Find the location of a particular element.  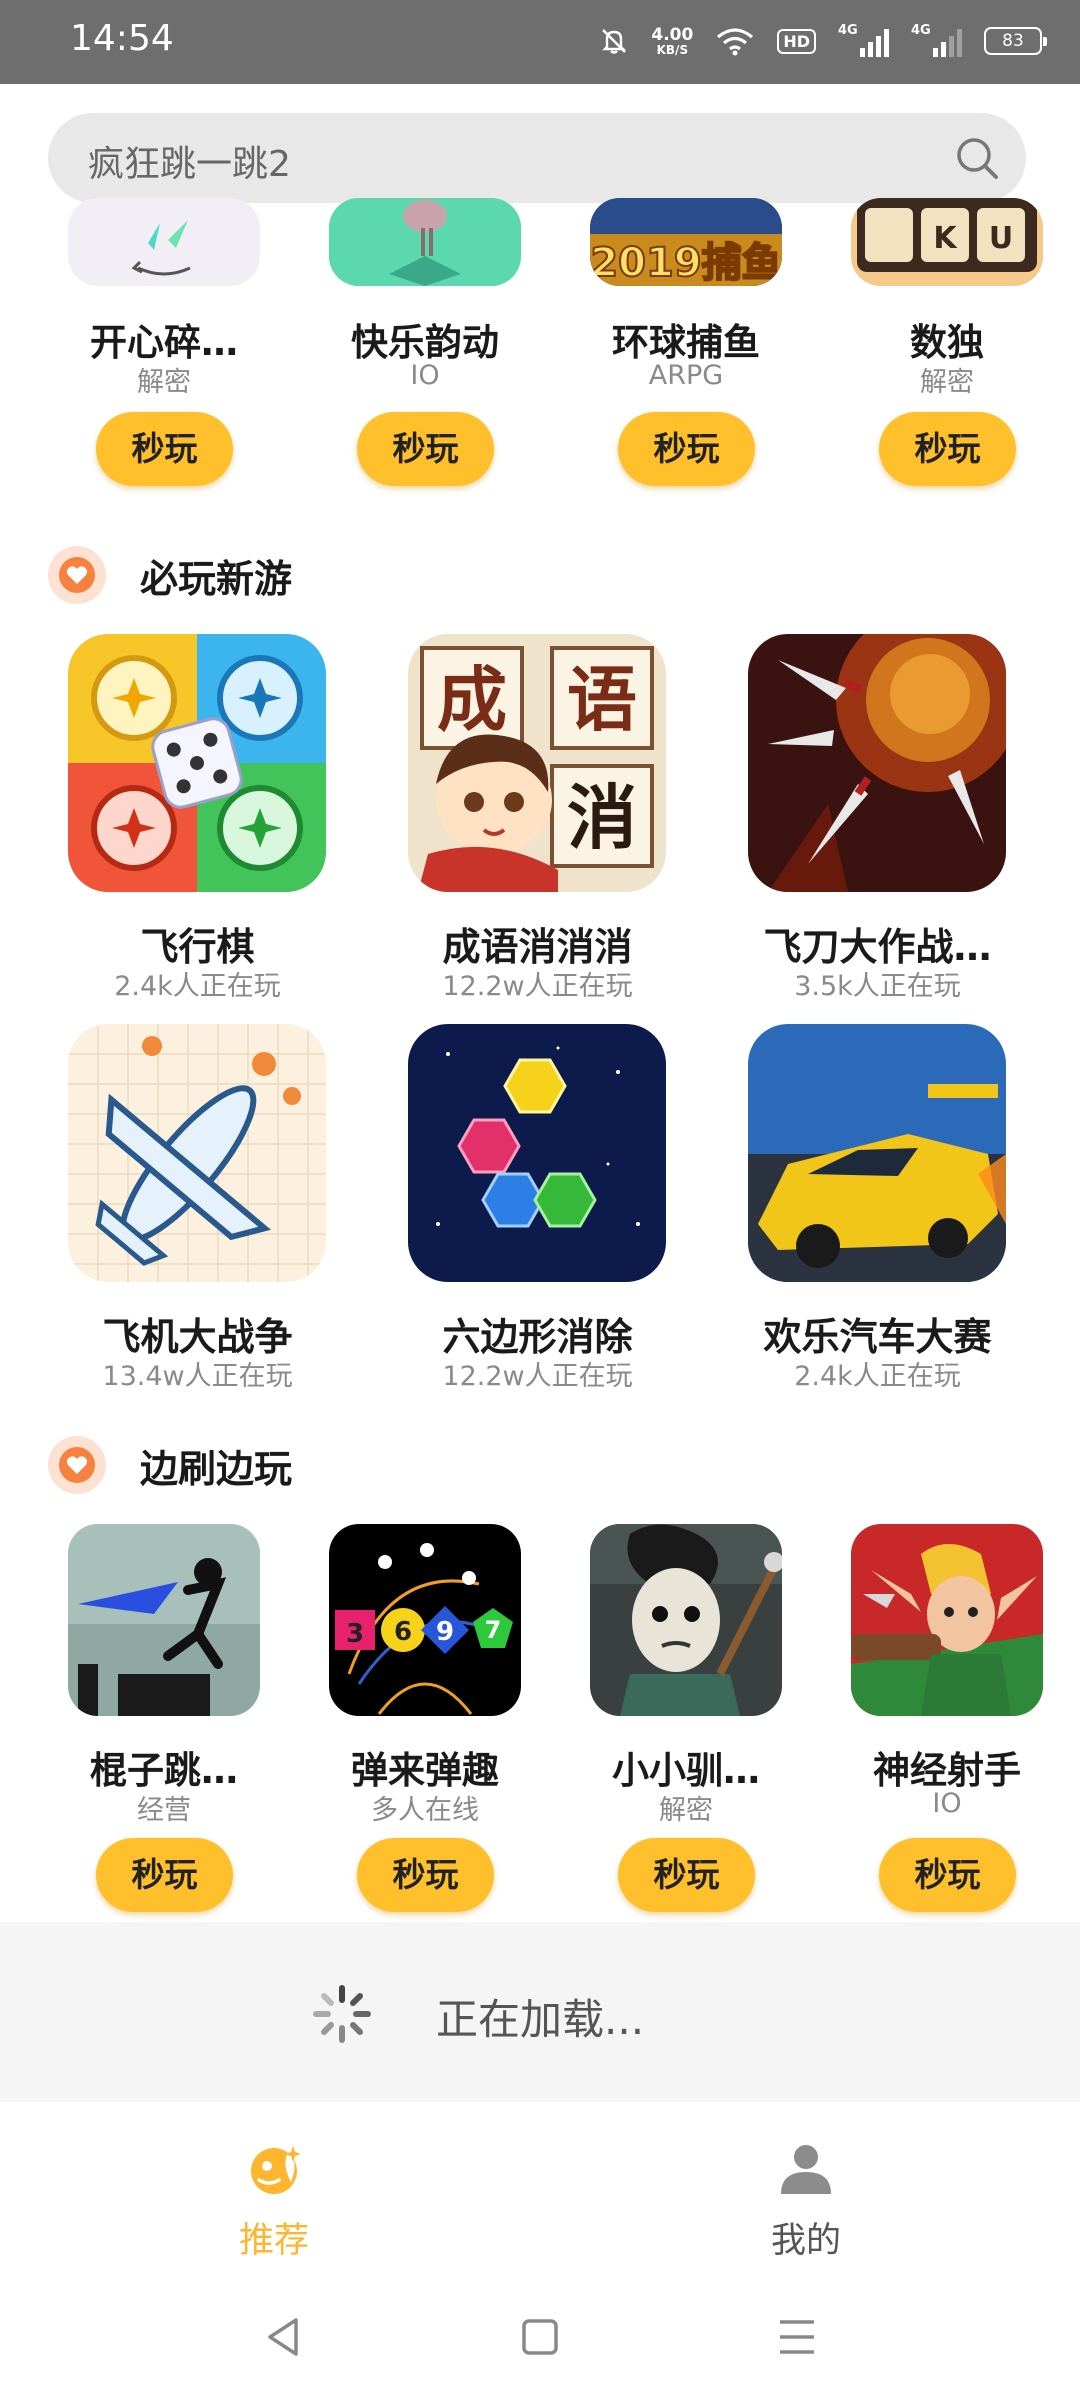

game-card: 飞机大战争 13.4w人正在玩 is located at coordinates (185, 1209).